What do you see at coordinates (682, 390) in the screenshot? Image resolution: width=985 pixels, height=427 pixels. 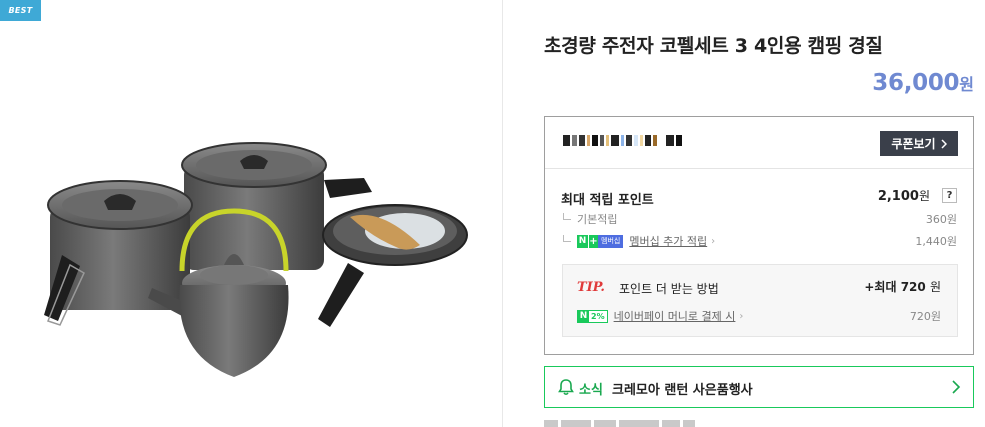 I see `news-text: 크레모아 랜턴 사은품행사` at bounding box center [682, 390].